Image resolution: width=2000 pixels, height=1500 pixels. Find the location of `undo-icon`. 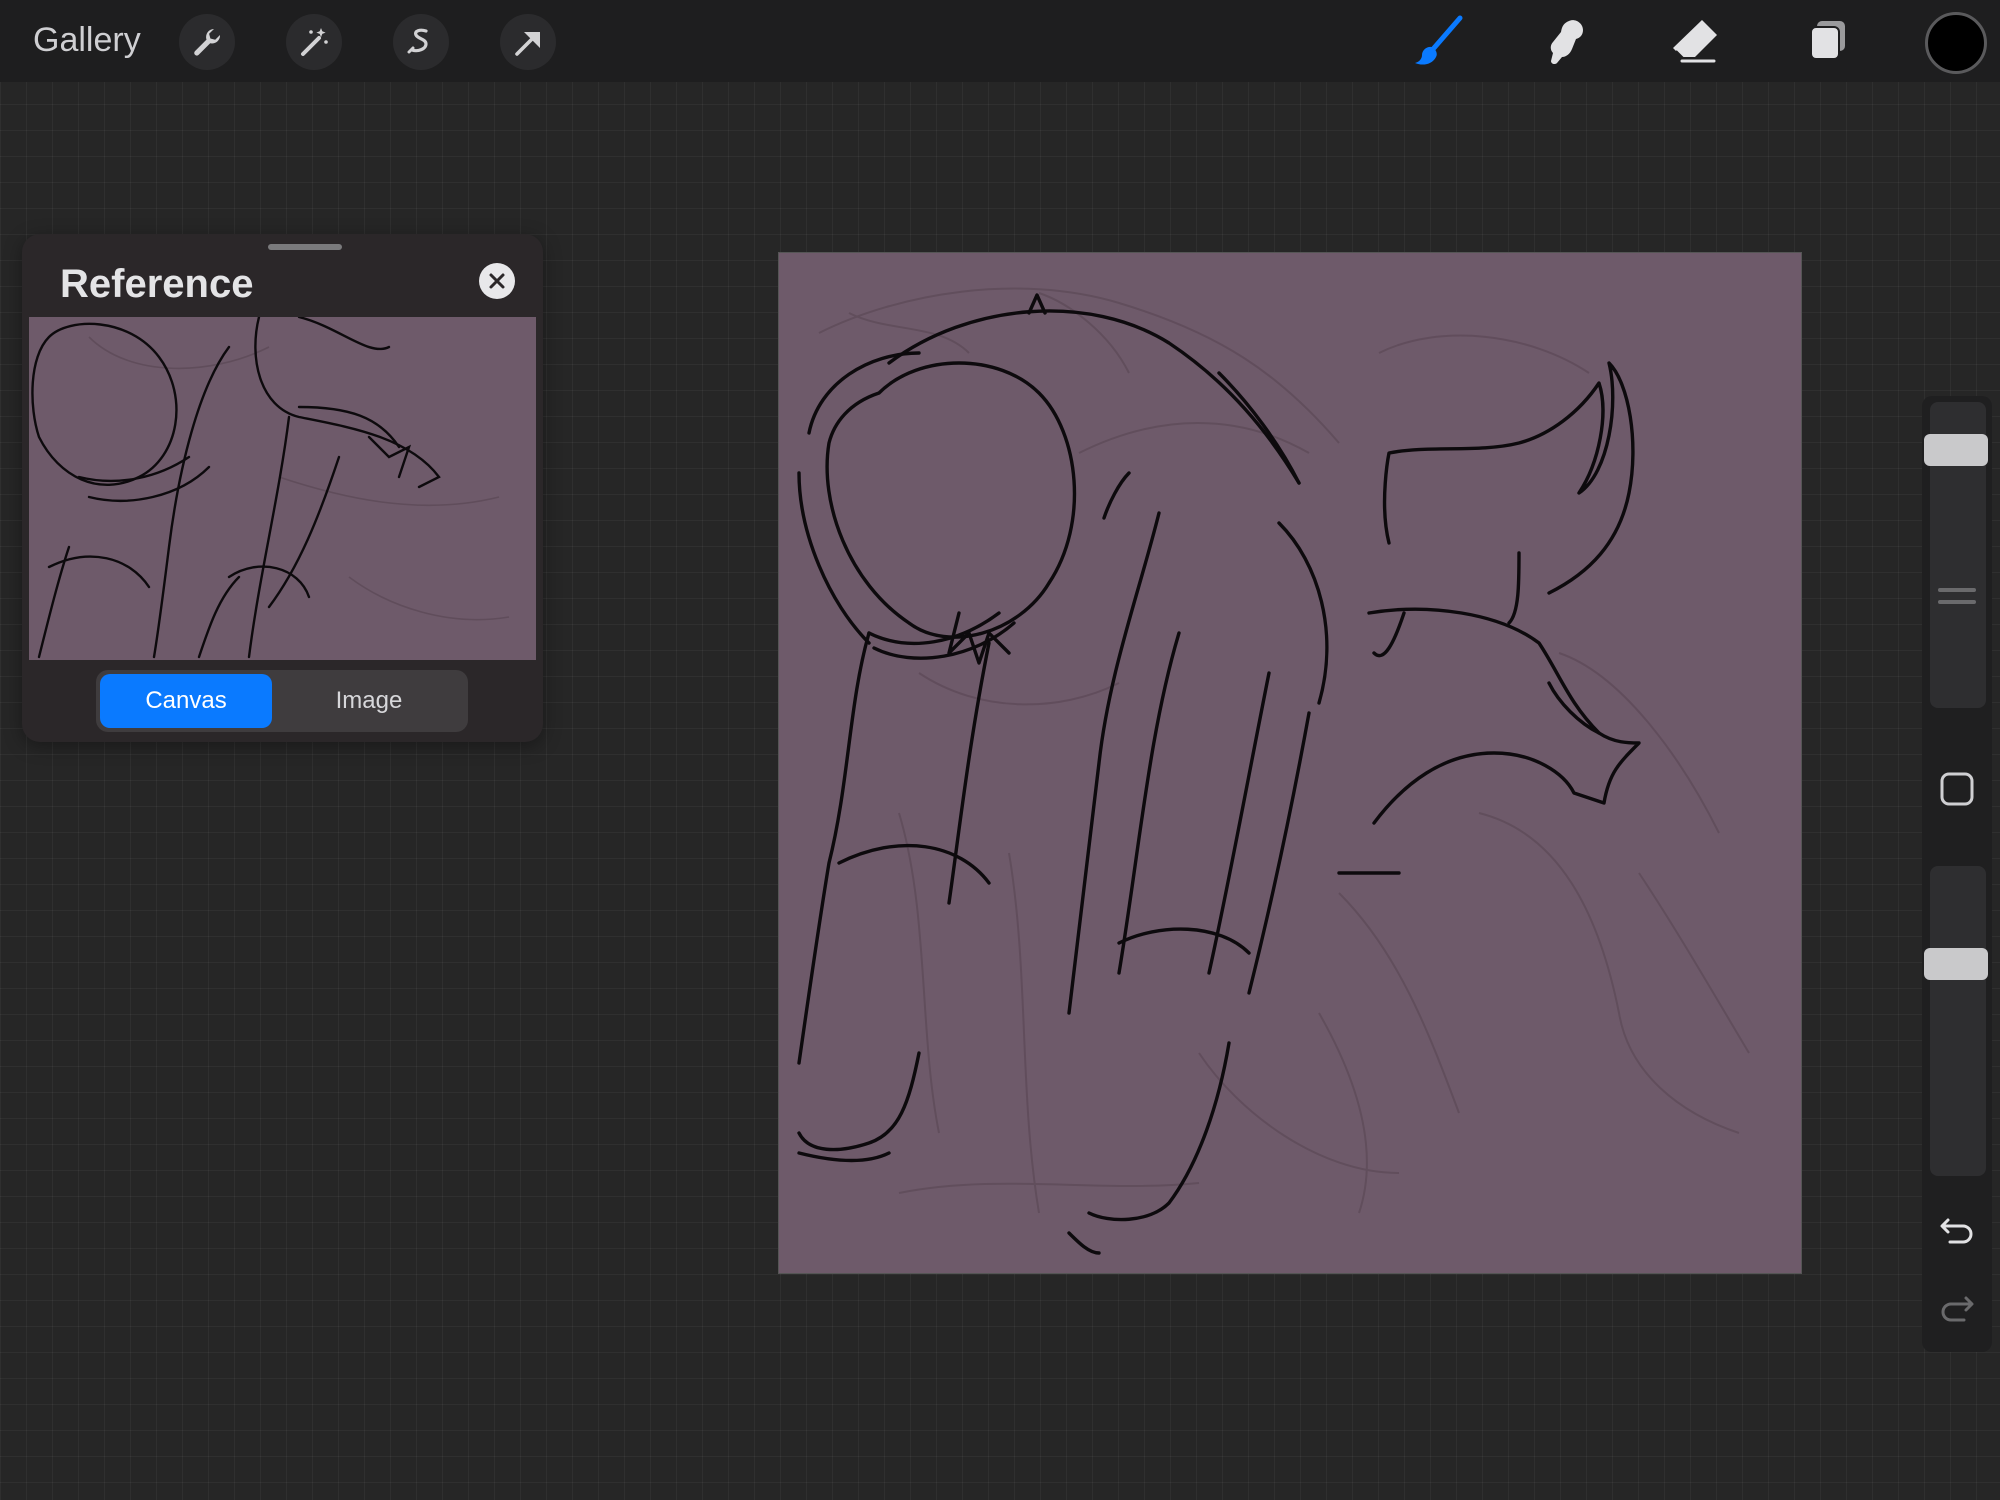

undo-icon is located at coordinates (1957, 1229).